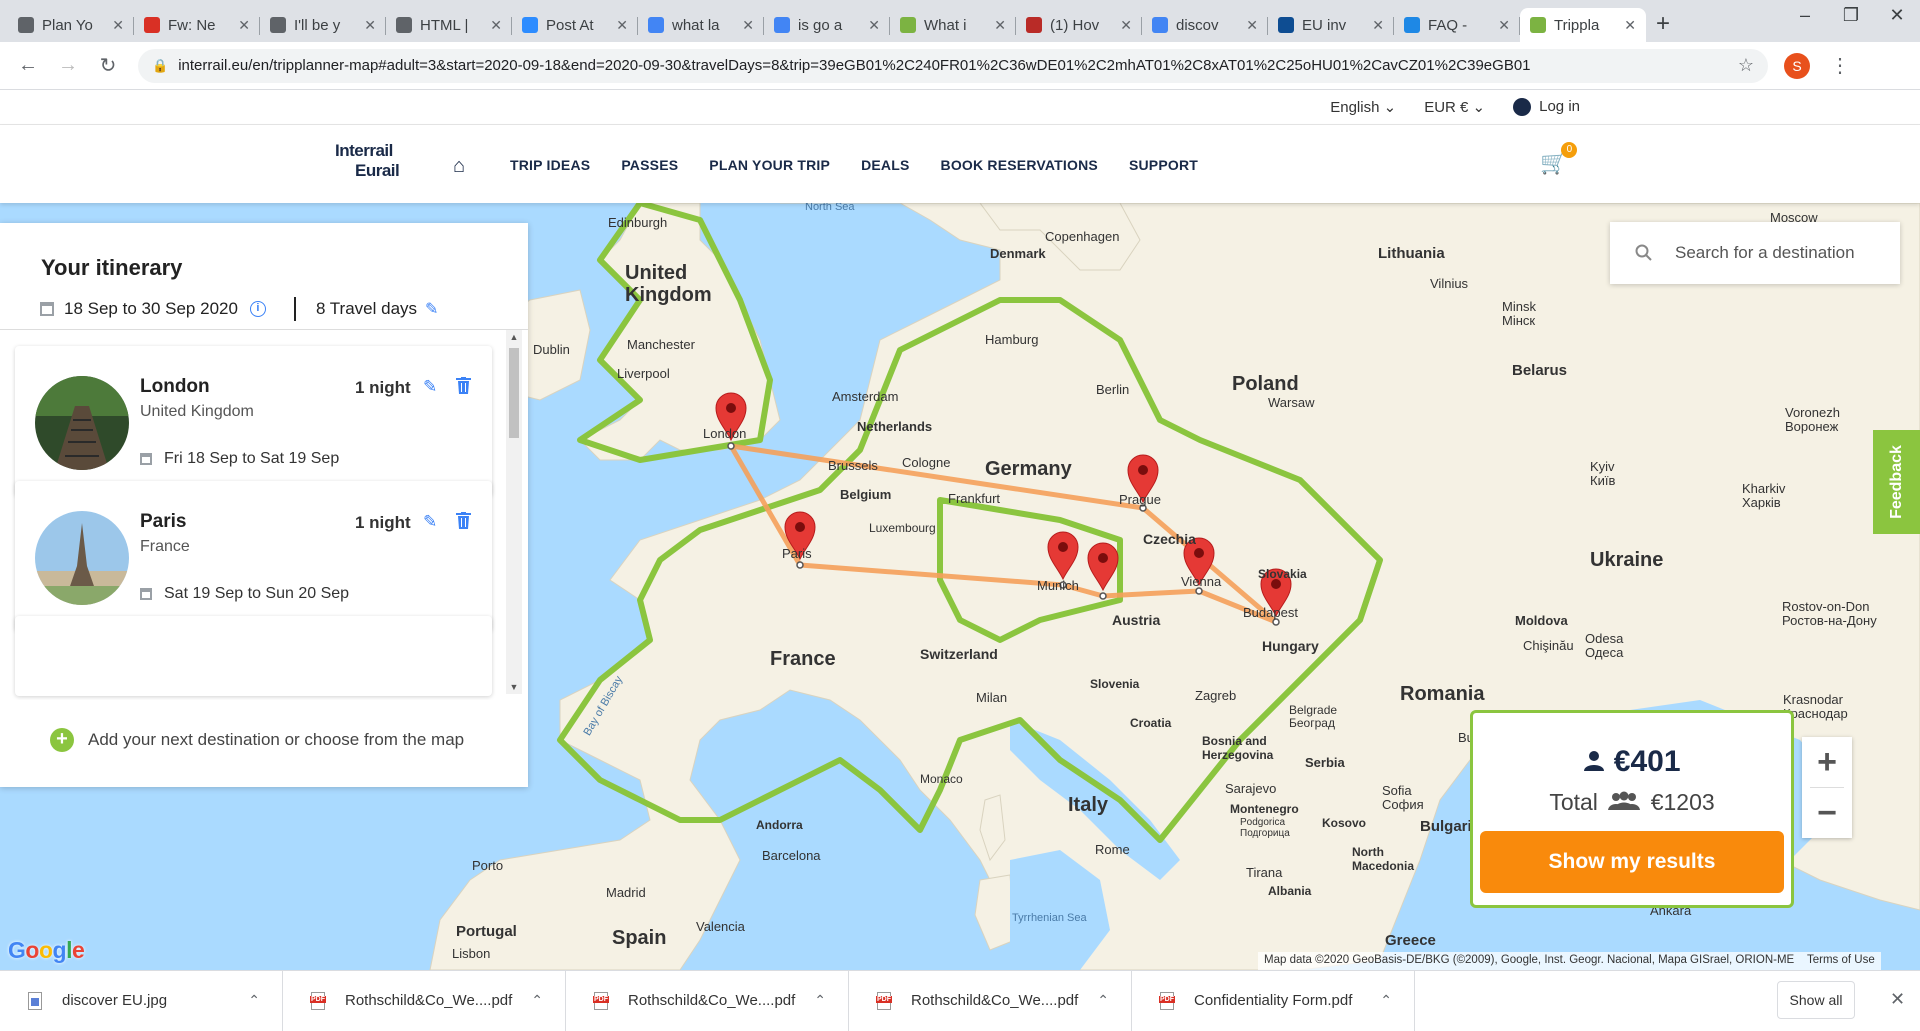 This screenshot has height=1031, width=1920. I want to click on browser-tab: I'll be y ✕, so click(323, 25).